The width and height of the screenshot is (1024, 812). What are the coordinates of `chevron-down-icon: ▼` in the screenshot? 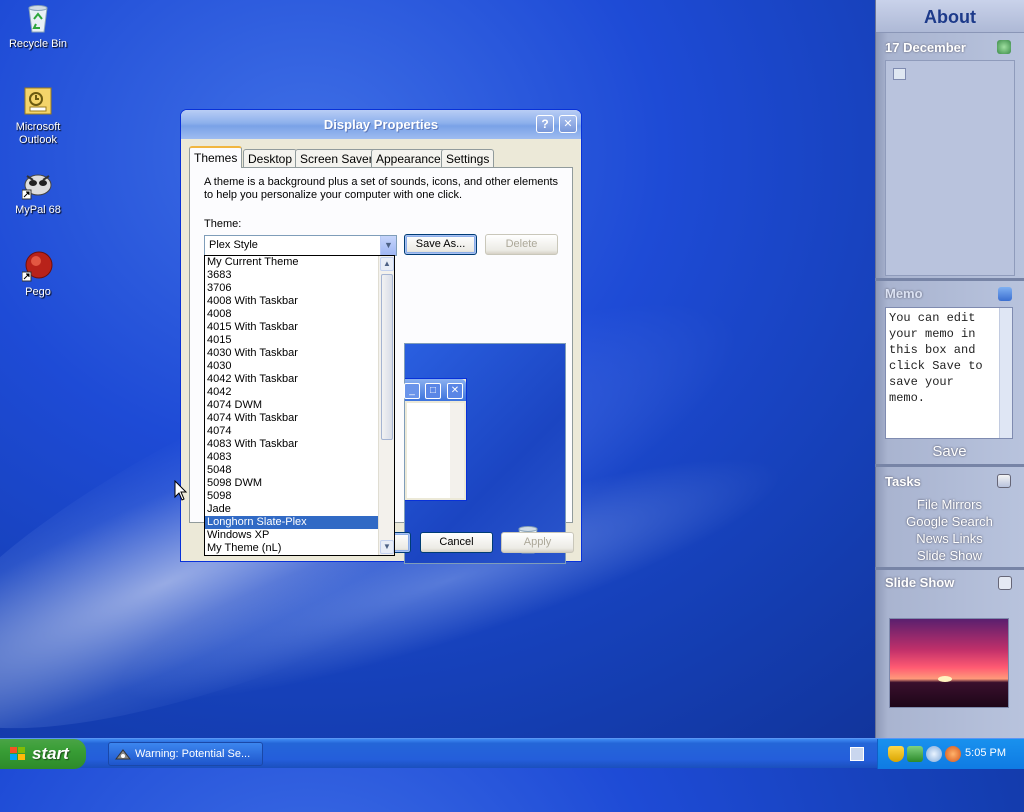 It's located at (388, 245).